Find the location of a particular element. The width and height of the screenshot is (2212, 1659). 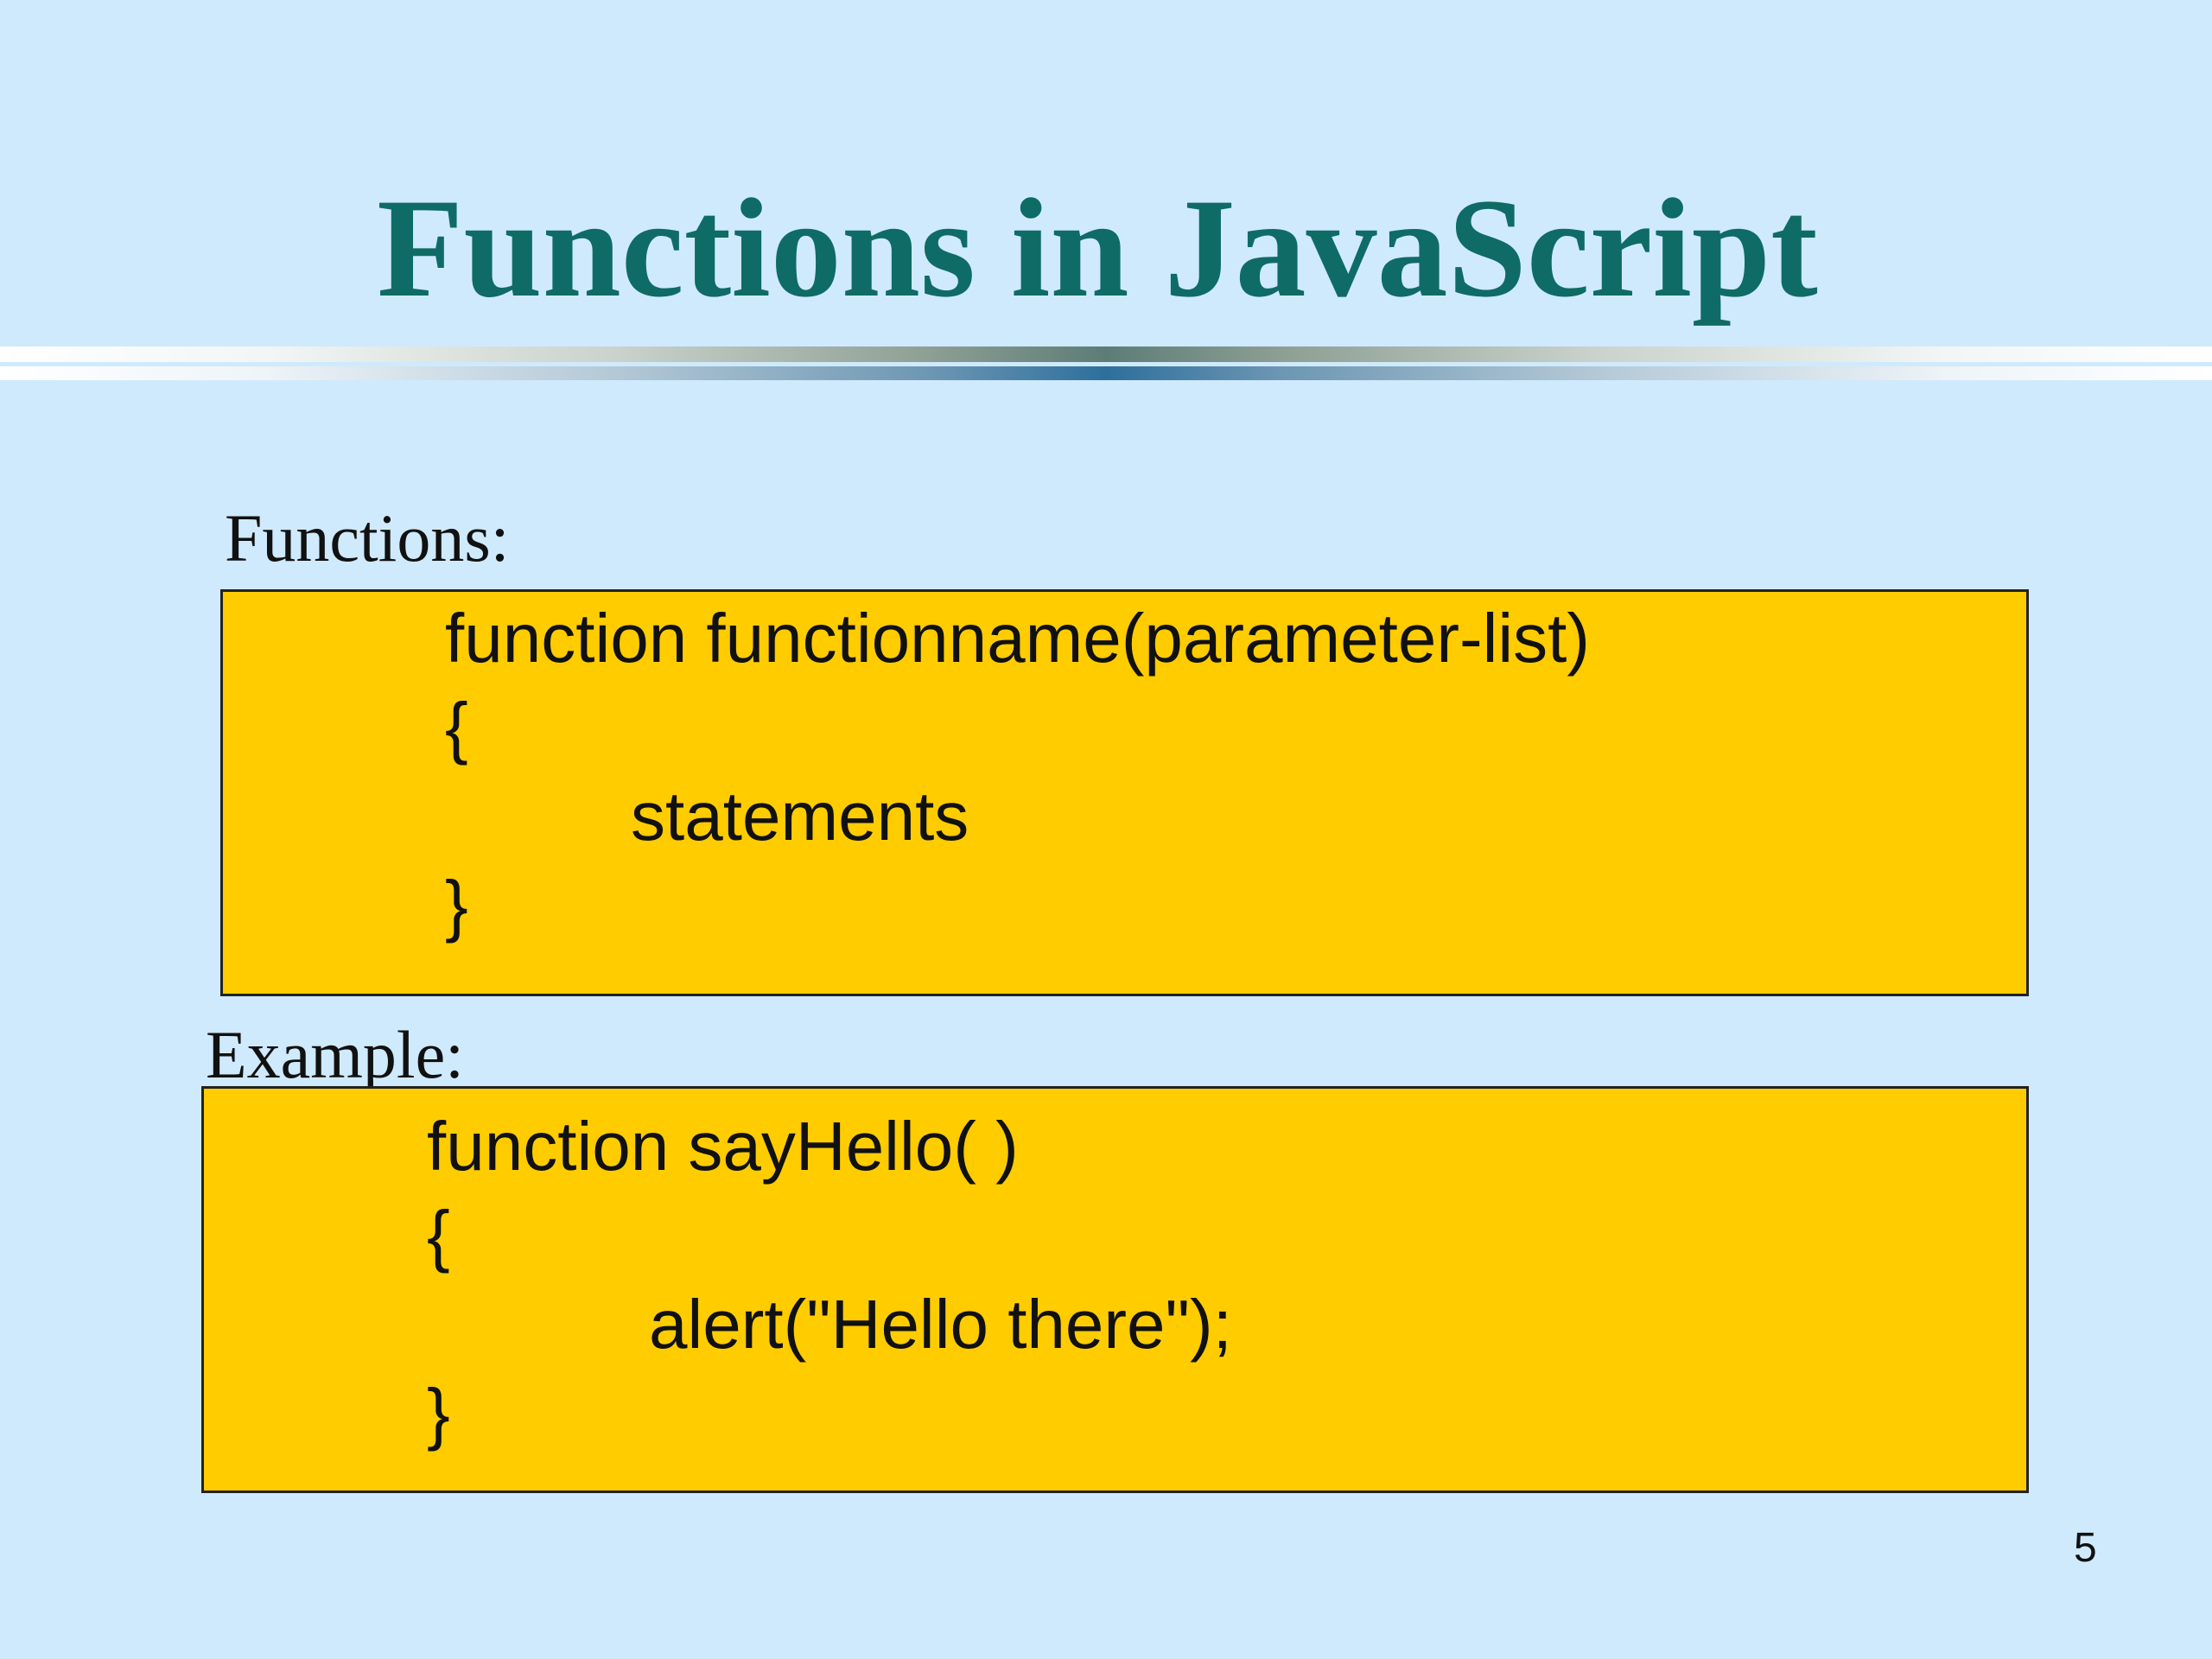

example-code-line: { is located at coordinates (438, 1235).